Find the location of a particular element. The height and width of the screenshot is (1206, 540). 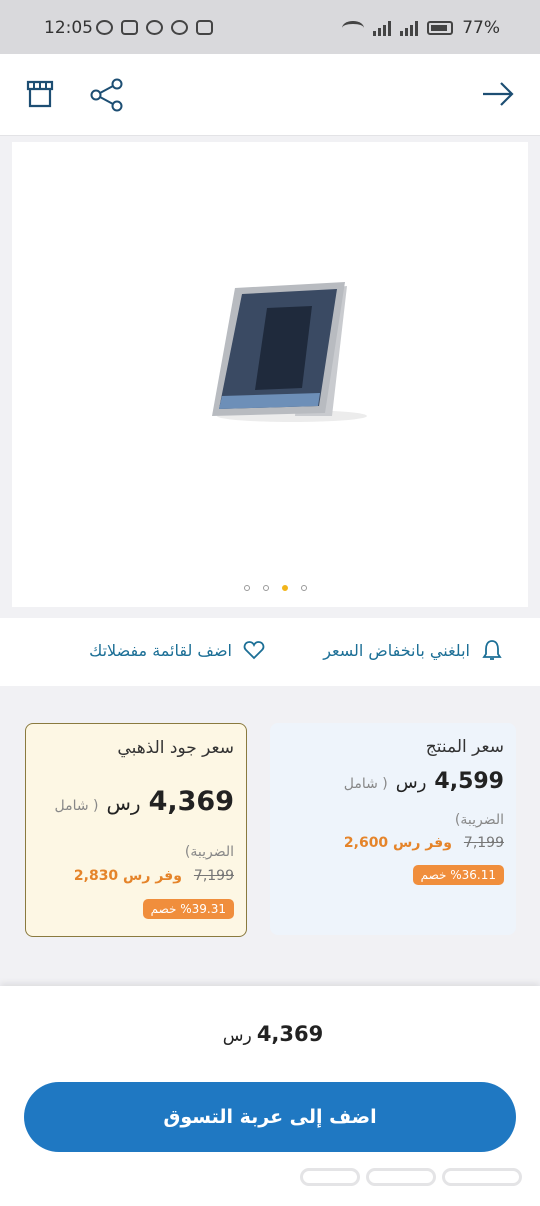

total-price-currency: رس is located at coordinates (237, 1036).